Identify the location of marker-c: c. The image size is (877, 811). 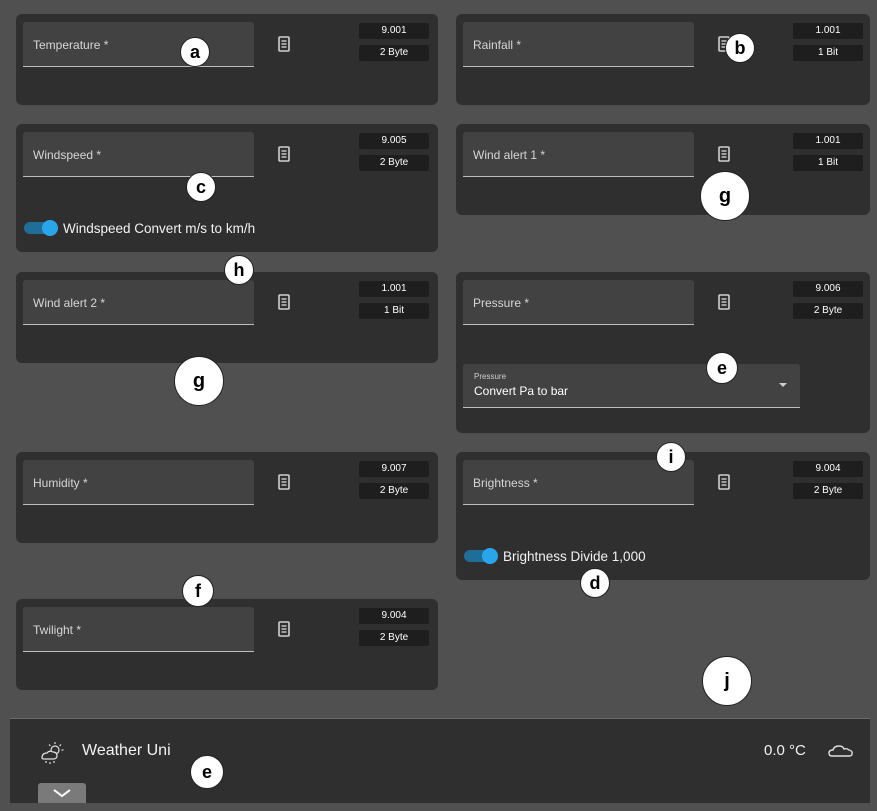
(201, 187).